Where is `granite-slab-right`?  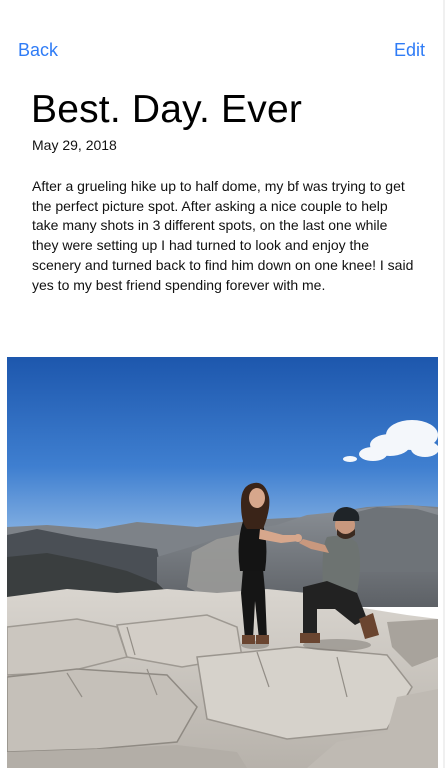 granite-slab-right is located at coordinates (304, 693).